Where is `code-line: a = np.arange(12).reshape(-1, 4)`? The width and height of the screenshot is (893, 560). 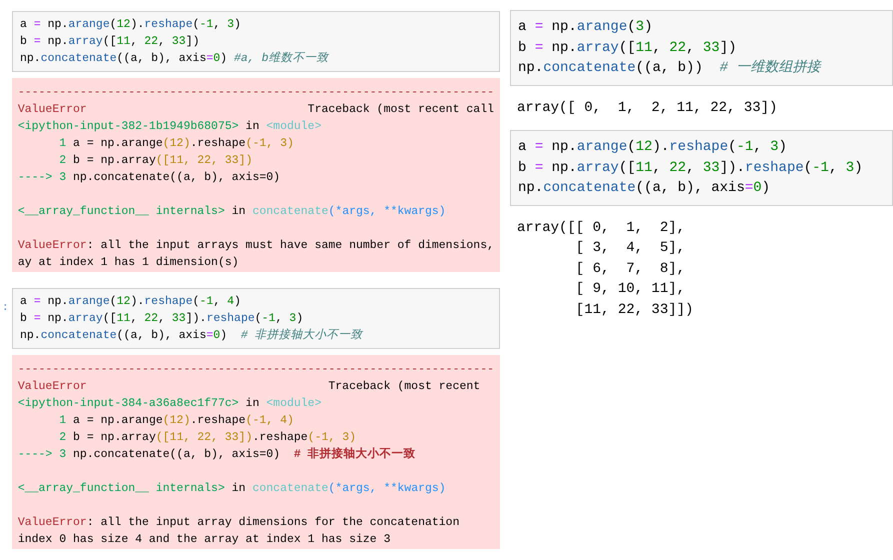
code-line: a = np.arange(12).reshape(-1, 4) is located at coordinates (130, 302).